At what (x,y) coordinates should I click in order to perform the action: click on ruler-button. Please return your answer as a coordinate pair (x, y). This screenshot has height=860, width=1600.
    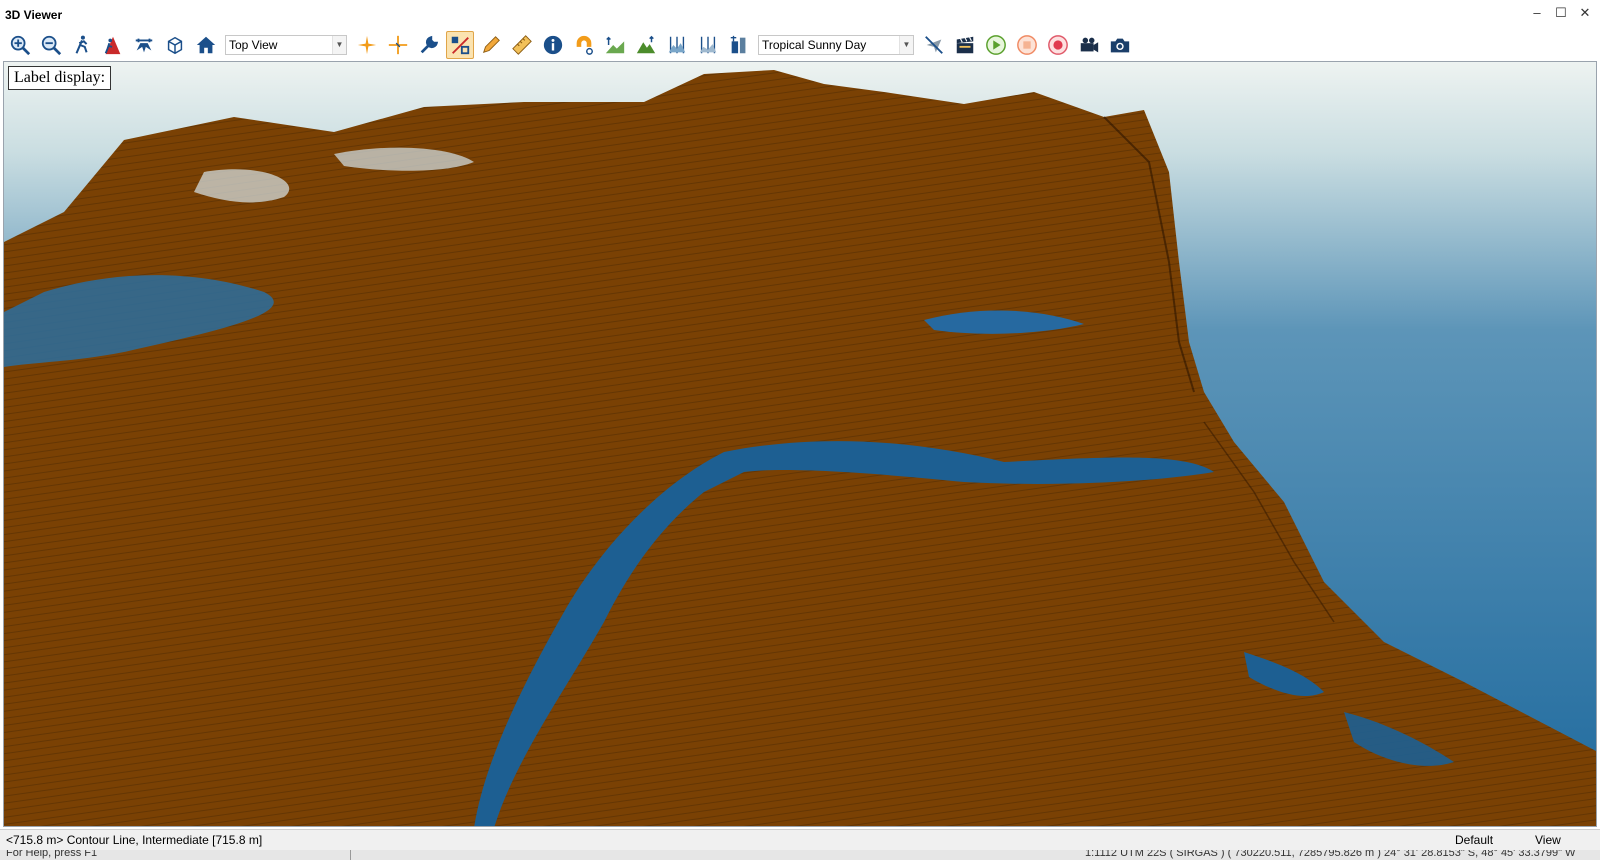
    Looking at the image, I should click on (522, 45).